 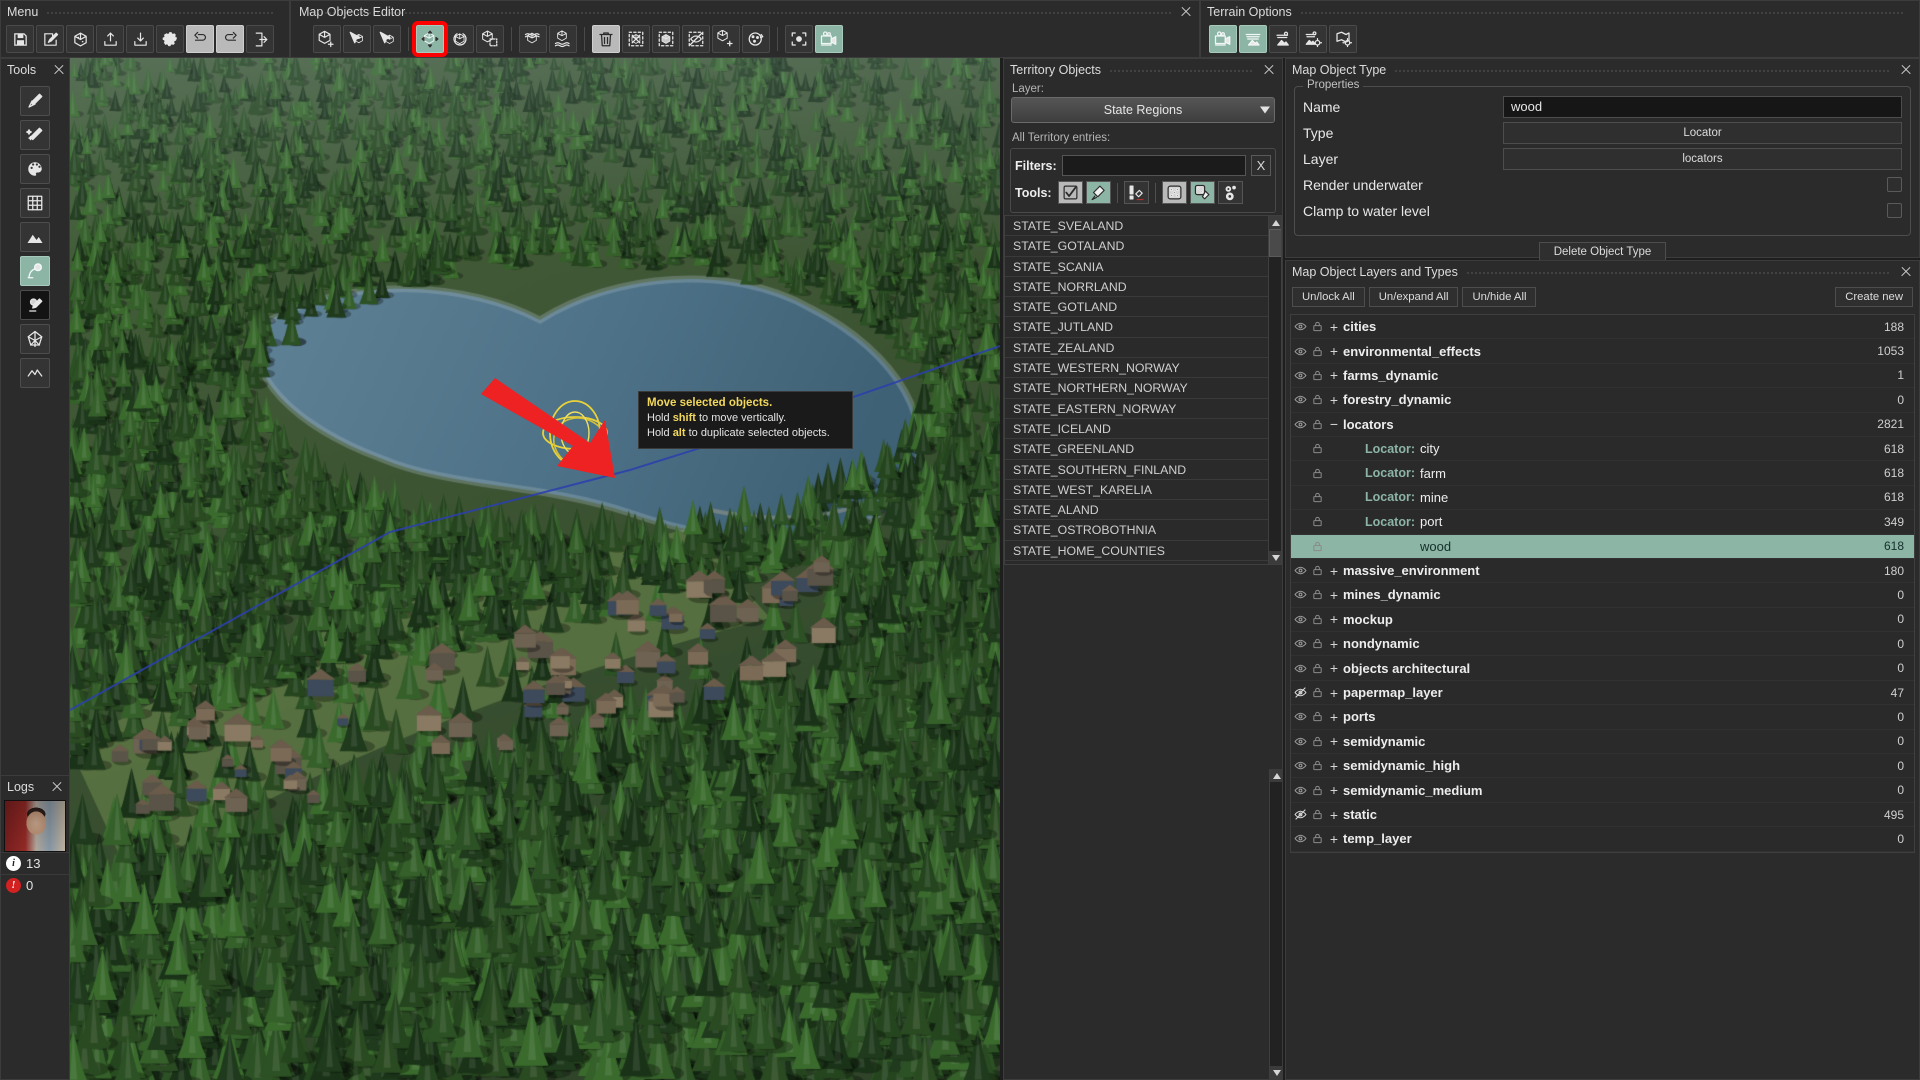 What do you see at coordinates (110, 39) in the screenshot?
I see `export-icon` at bounding box center [110, 39].